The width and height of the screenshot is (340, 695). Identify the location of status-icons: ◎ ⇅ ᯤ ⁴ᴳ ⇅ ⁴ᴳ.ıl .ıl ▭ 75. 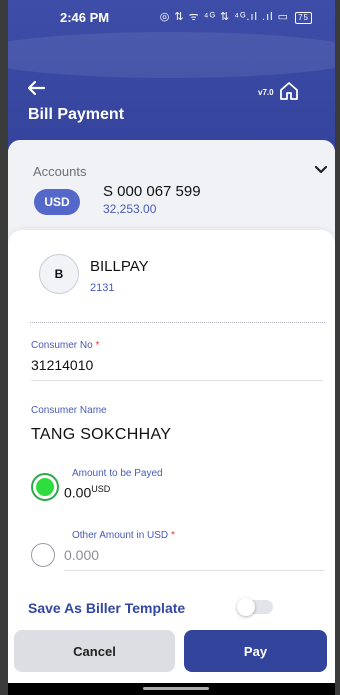
(236, 16).